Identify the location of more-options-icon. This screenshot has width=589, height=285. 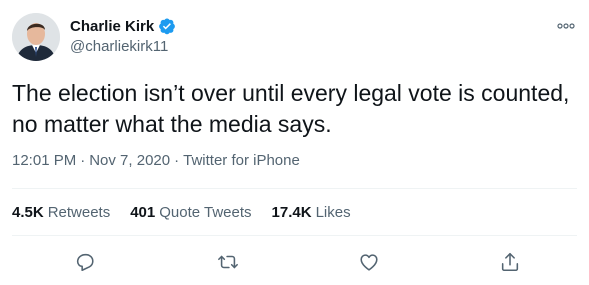
(566, 26).